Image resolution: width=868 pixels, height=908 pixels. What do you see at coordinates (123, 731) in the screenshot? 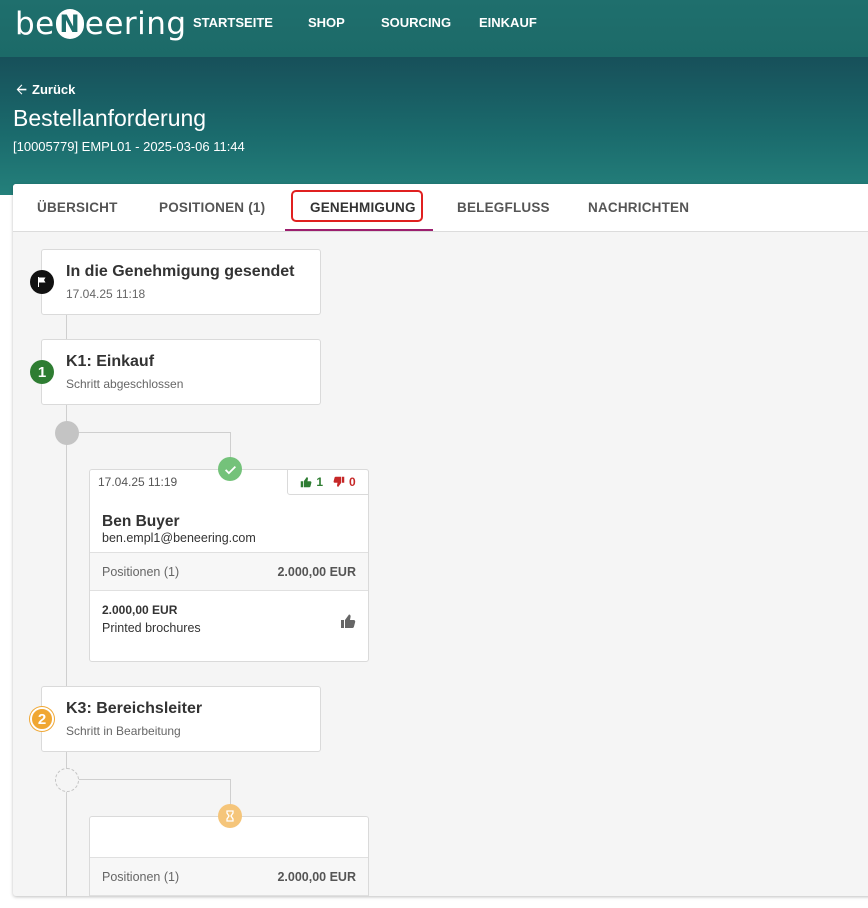
I see `step-status: Schritt in Bearbeitung` at bounding box center [123, 731].